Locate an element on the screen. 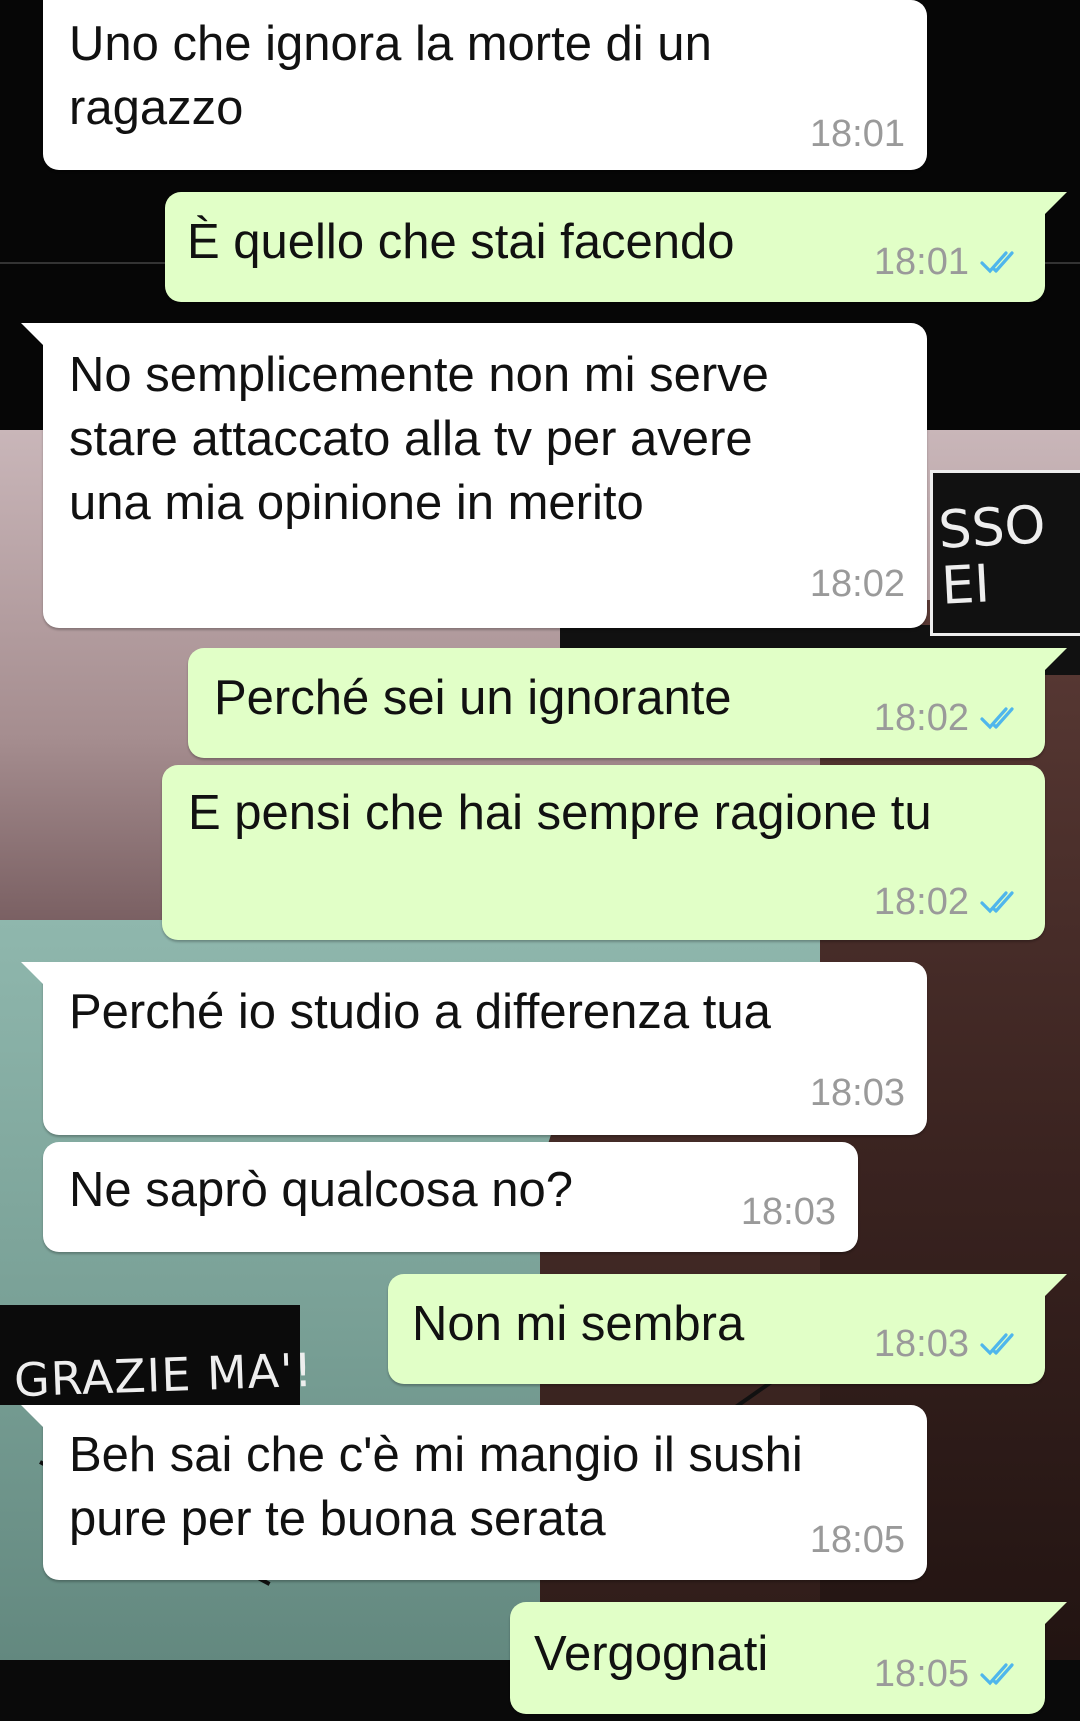 The image size is (1080, 1721). message-text: Uno che ignora la morte di un ragazzo is located at coordinates (390, 76).